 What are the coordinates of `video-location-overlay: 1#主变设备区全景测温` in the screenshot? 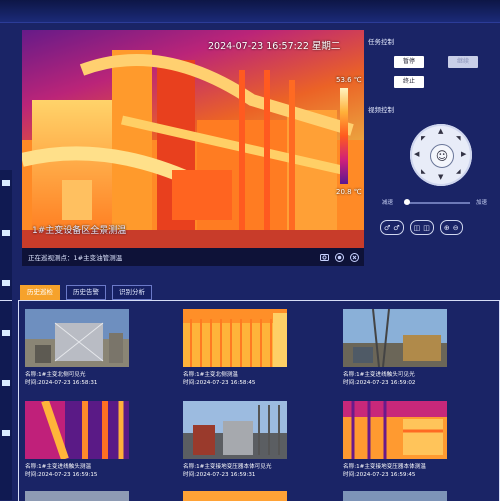 It's located at (79, 231).